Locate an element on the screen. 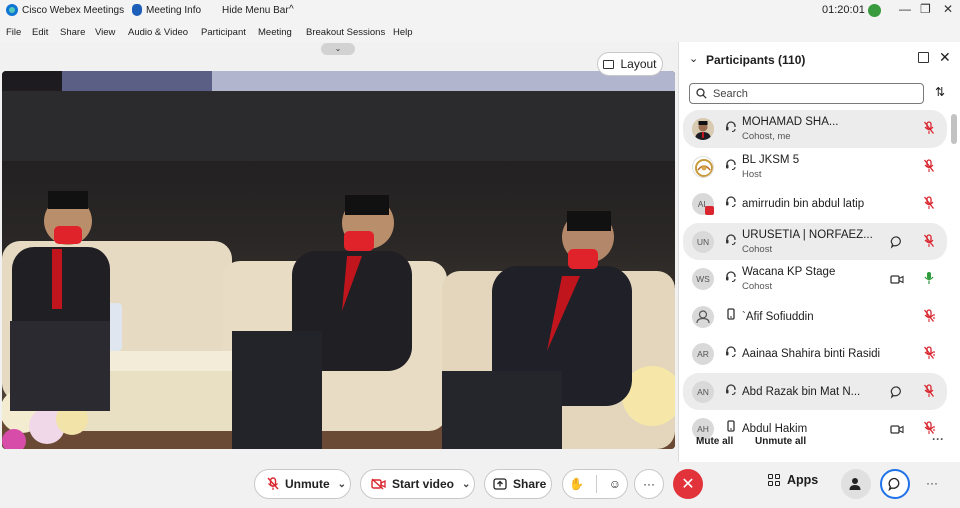 This screenshot has height=508, width=960. chat-button is located at coordinates (895, 484).